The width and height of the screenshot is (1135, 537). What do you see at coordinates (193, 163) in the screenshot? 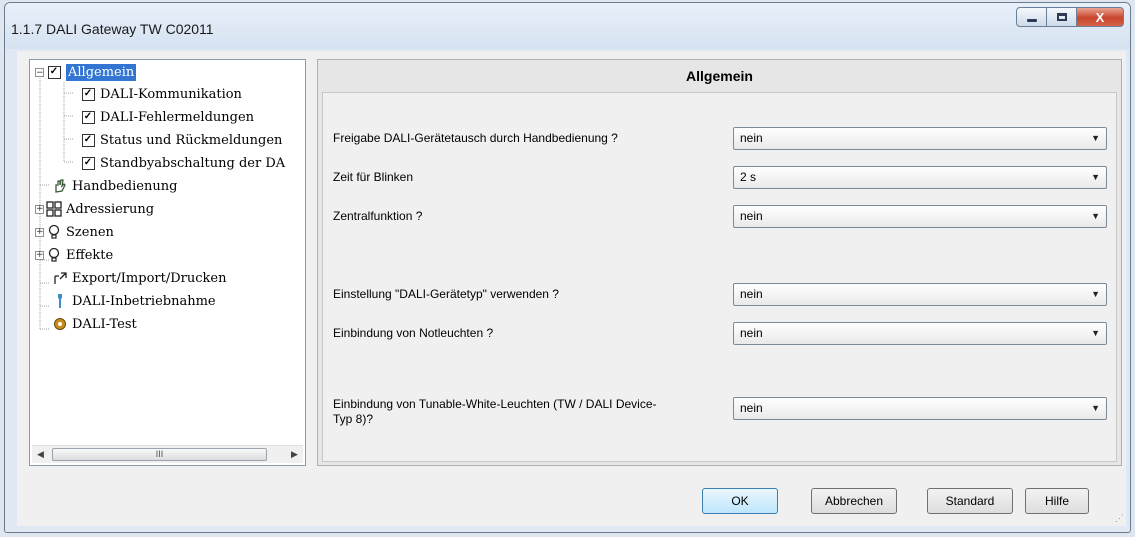
I see `tree-label: Standbyabschaltung der DA` at bounding box center [193, 163].